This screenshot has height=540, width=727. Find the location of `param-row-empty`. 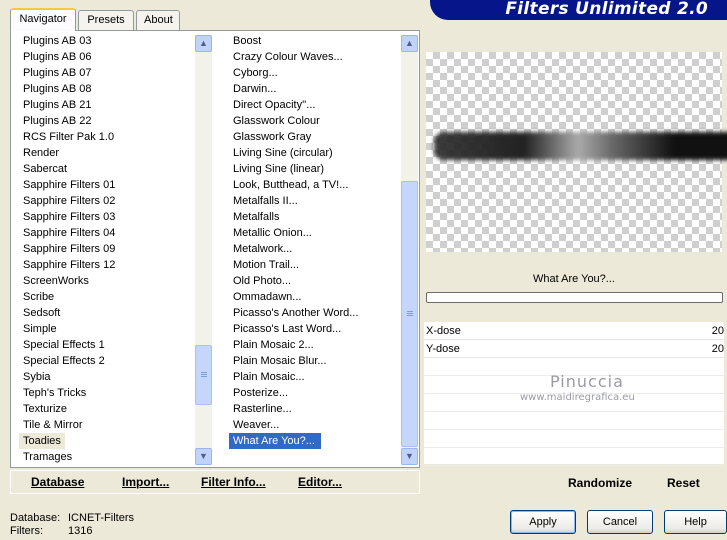

param-row-empty is located at coordinates (574, 421).